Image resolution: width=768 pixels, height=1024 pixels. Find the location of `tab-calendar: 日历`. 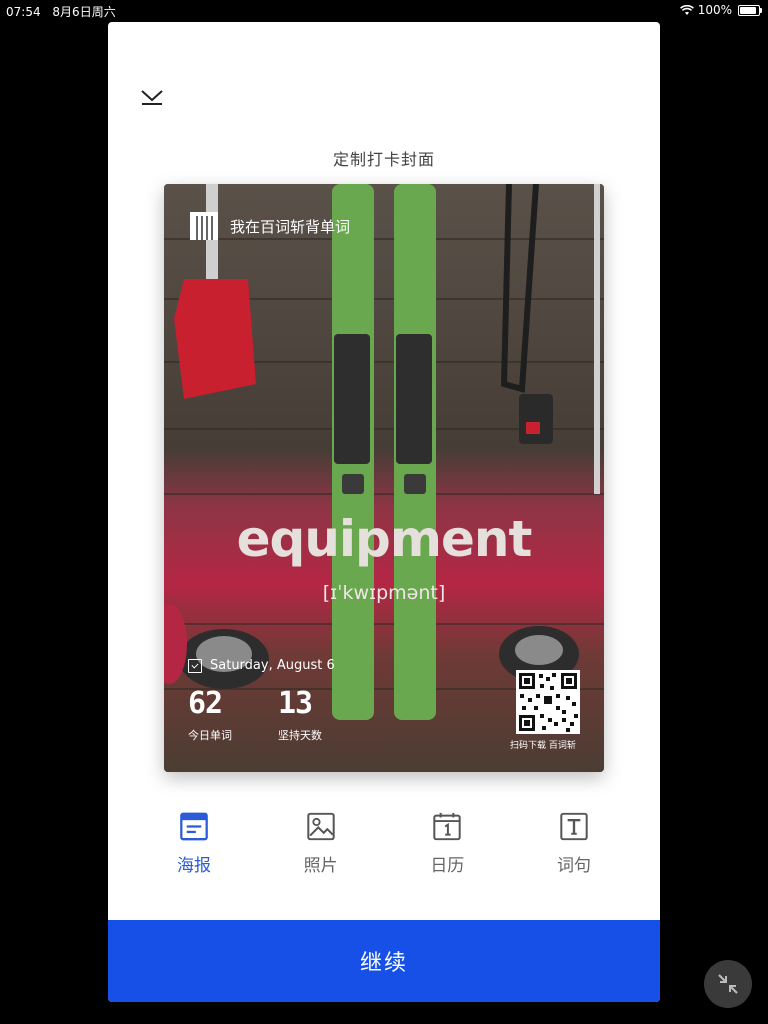

tab-calendar: 日历 is located at coordinates (447, 844).